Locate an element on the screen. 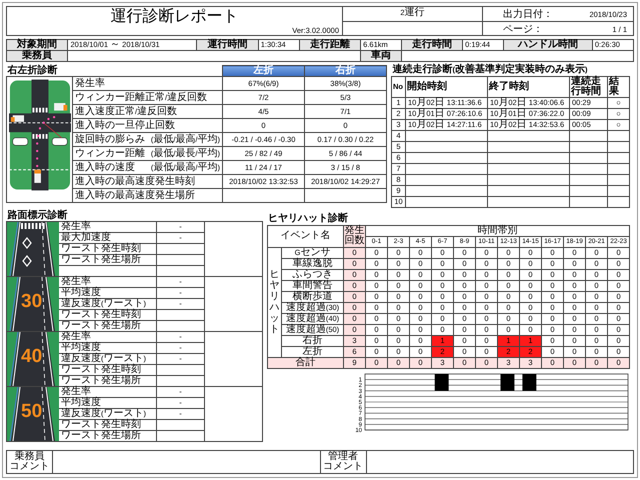 Image resolution: width=640 pixels, height=480 pixels. side-label: ヒヤリハット is located at coordinates (275, 302).